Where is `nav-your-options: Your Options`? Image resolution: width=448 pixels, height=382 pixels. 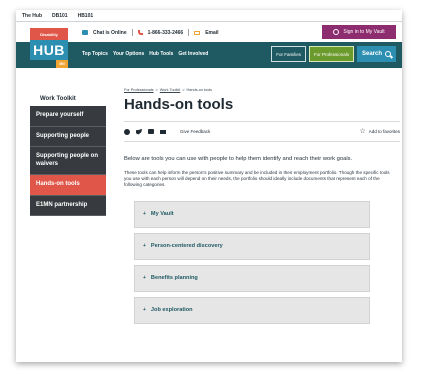
nav-your-options: Your Options is located at coordinates (128, 54).